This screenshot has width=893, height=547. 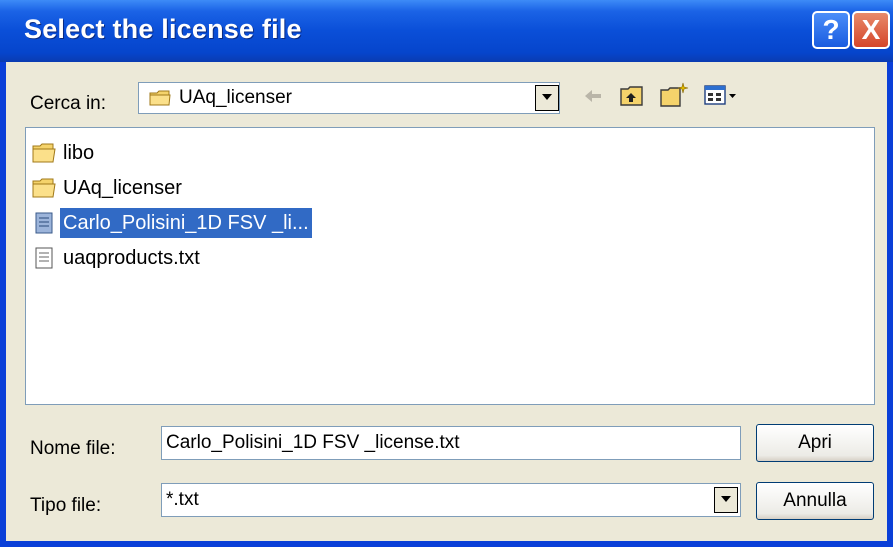 I want to click on file-name: libo, so click(x=79, y=153).